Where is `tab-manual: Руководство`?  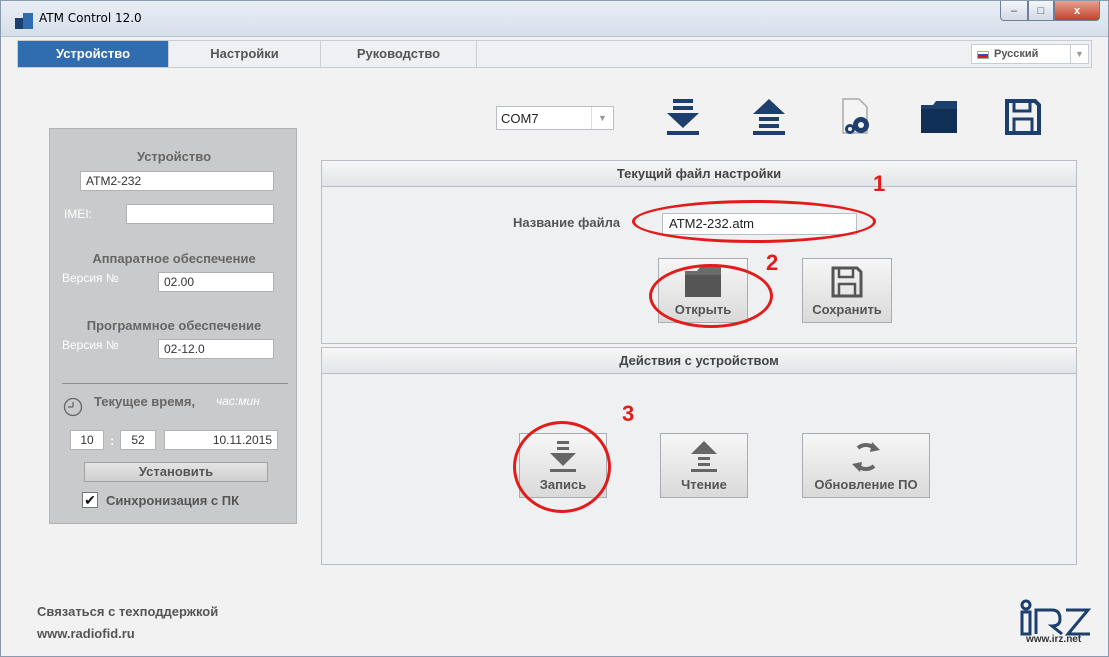
tab-manual: Руководство is located at coordinates (399, 54).